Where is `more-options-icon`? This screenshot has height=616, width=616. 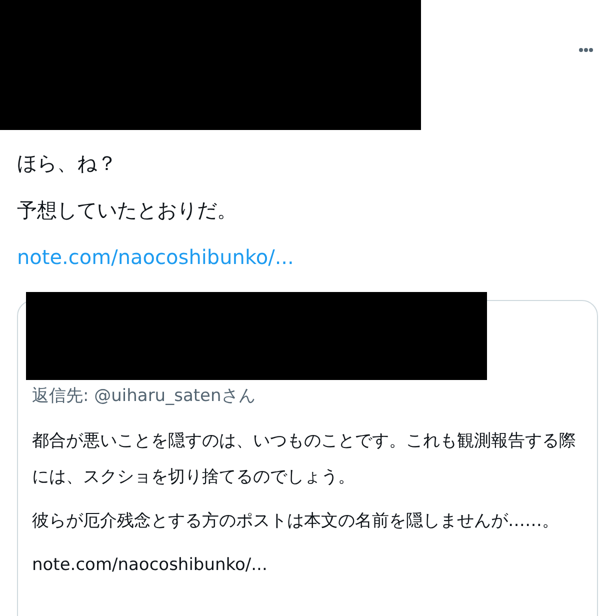
more-options-icon is located at coordinates (586, 50).